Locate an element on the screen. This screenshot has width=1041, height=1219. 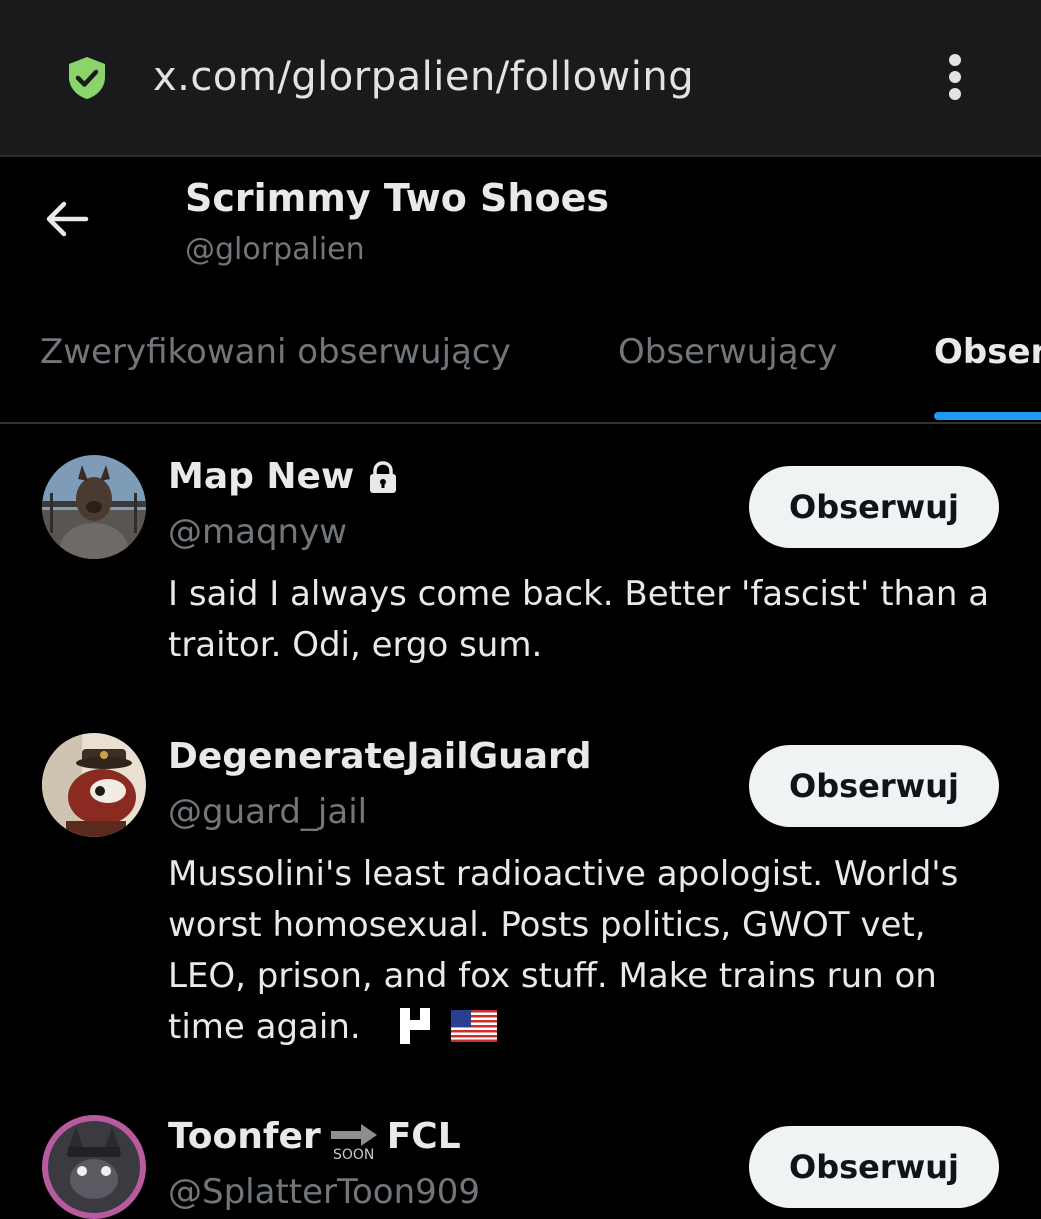
arrow-left-icon is located at coordinates (67, 219).